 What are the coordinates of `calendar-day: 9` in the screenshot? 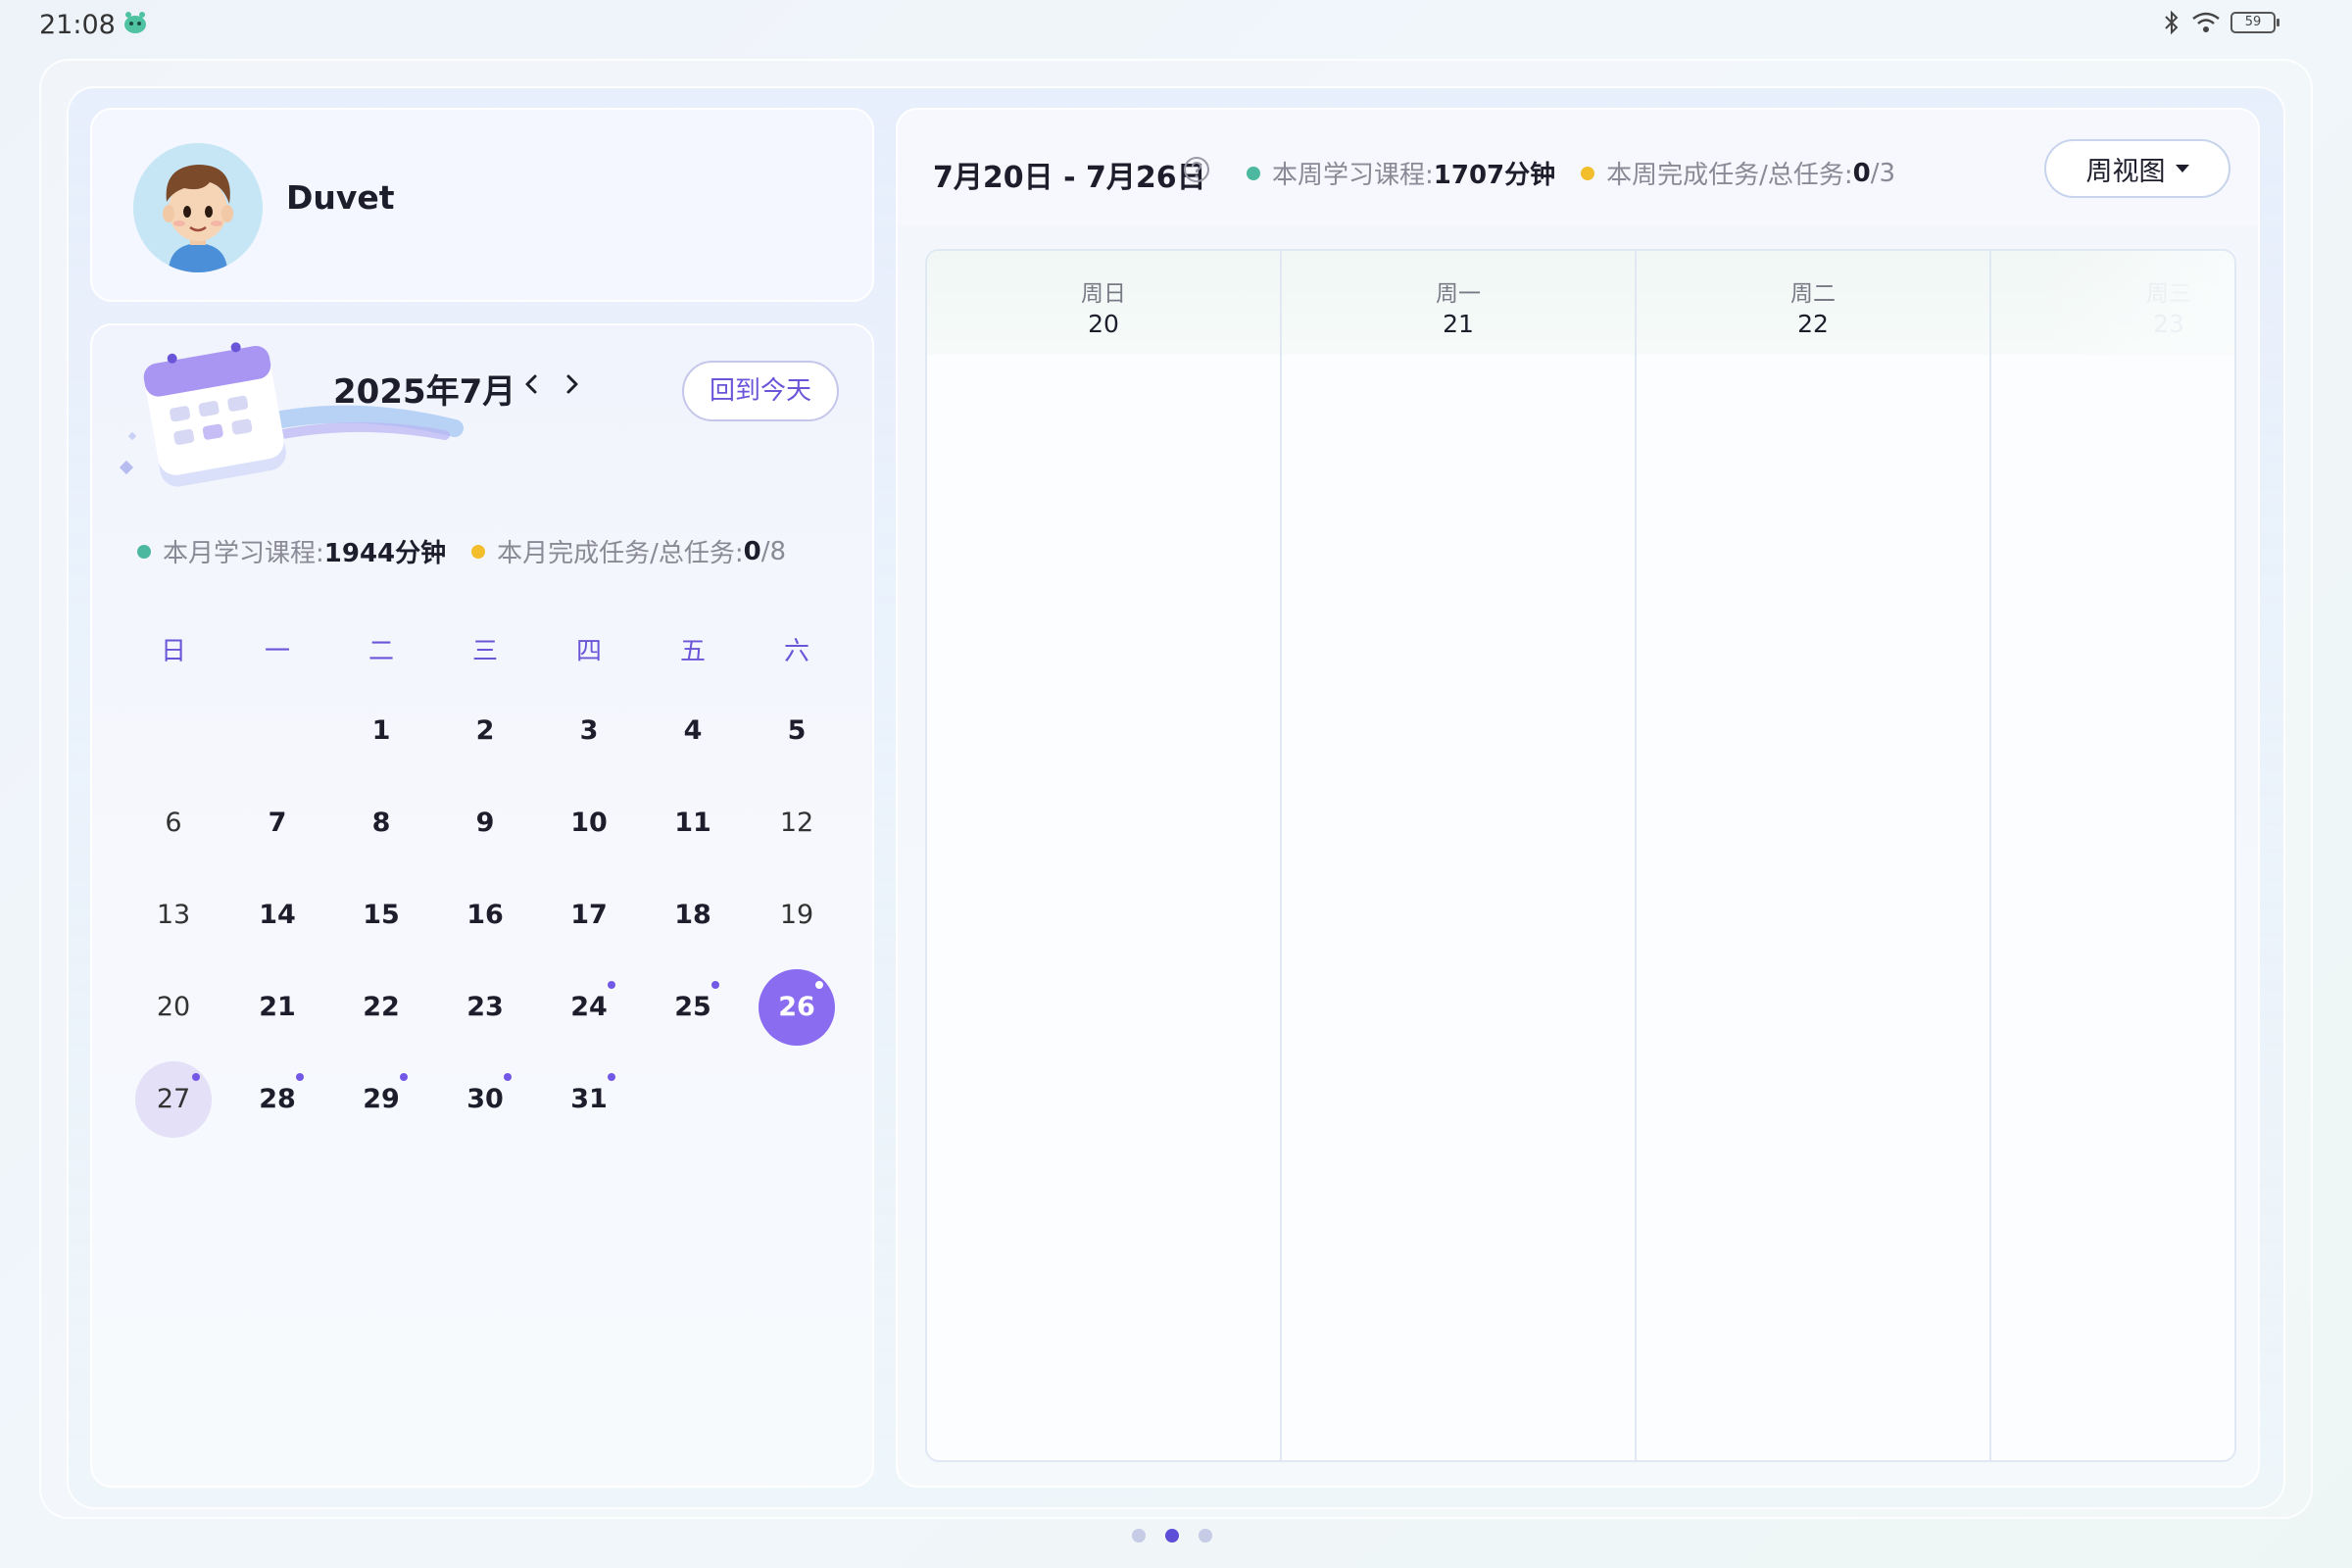 It's located at (485, 823).